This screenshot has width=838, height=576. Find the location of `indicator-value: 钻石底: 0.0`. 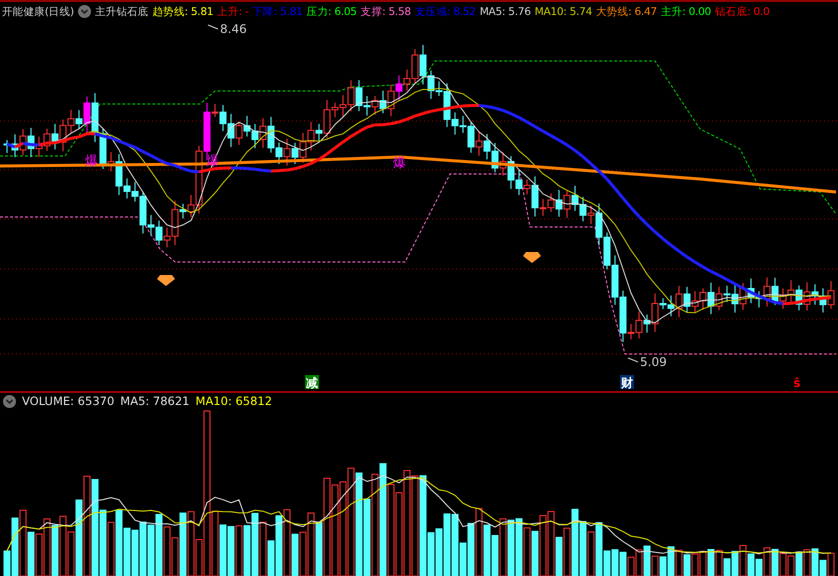

indicator-value: 钻石底: 0.0 is located at coordinates (742, 11).